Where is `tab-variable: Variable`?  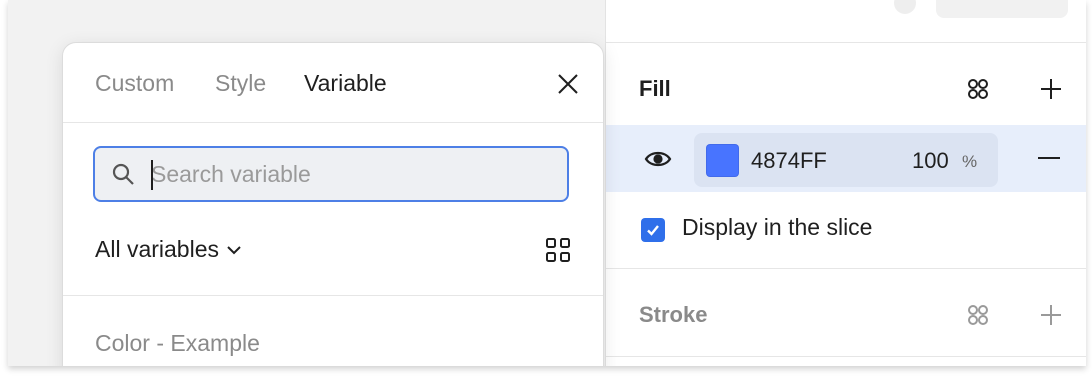
tab-variable: Variable is located at coordinates (345, 83).